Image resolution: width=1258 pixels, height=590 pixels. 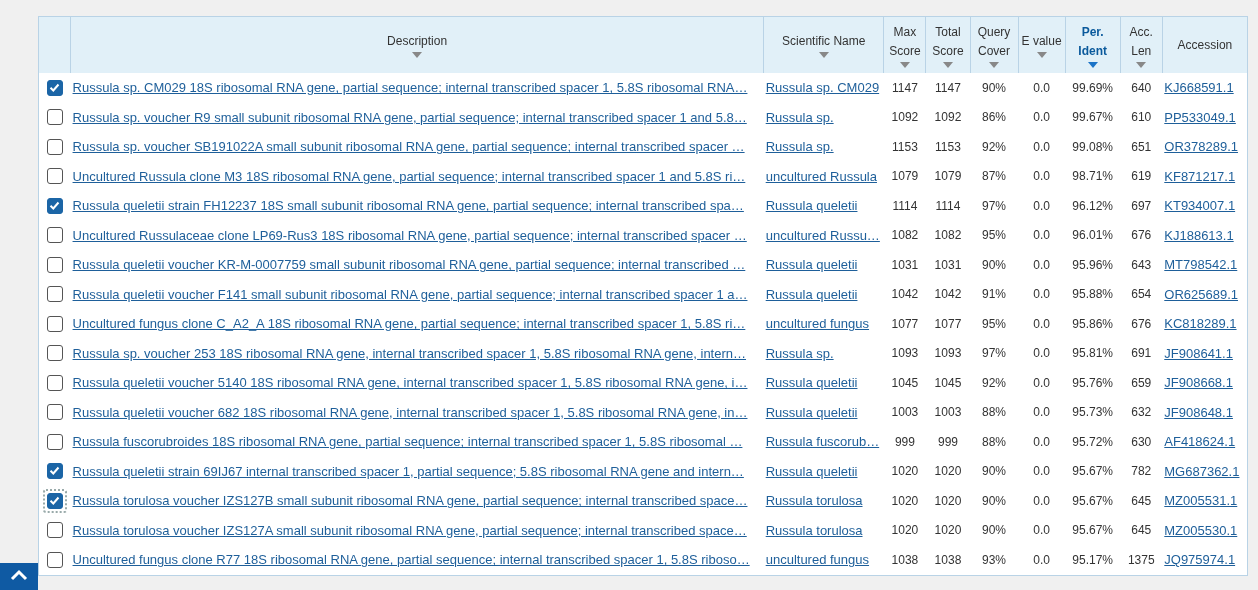 I want to click on per-ident-cell: 95.72%, so click(x=1093, y=441).